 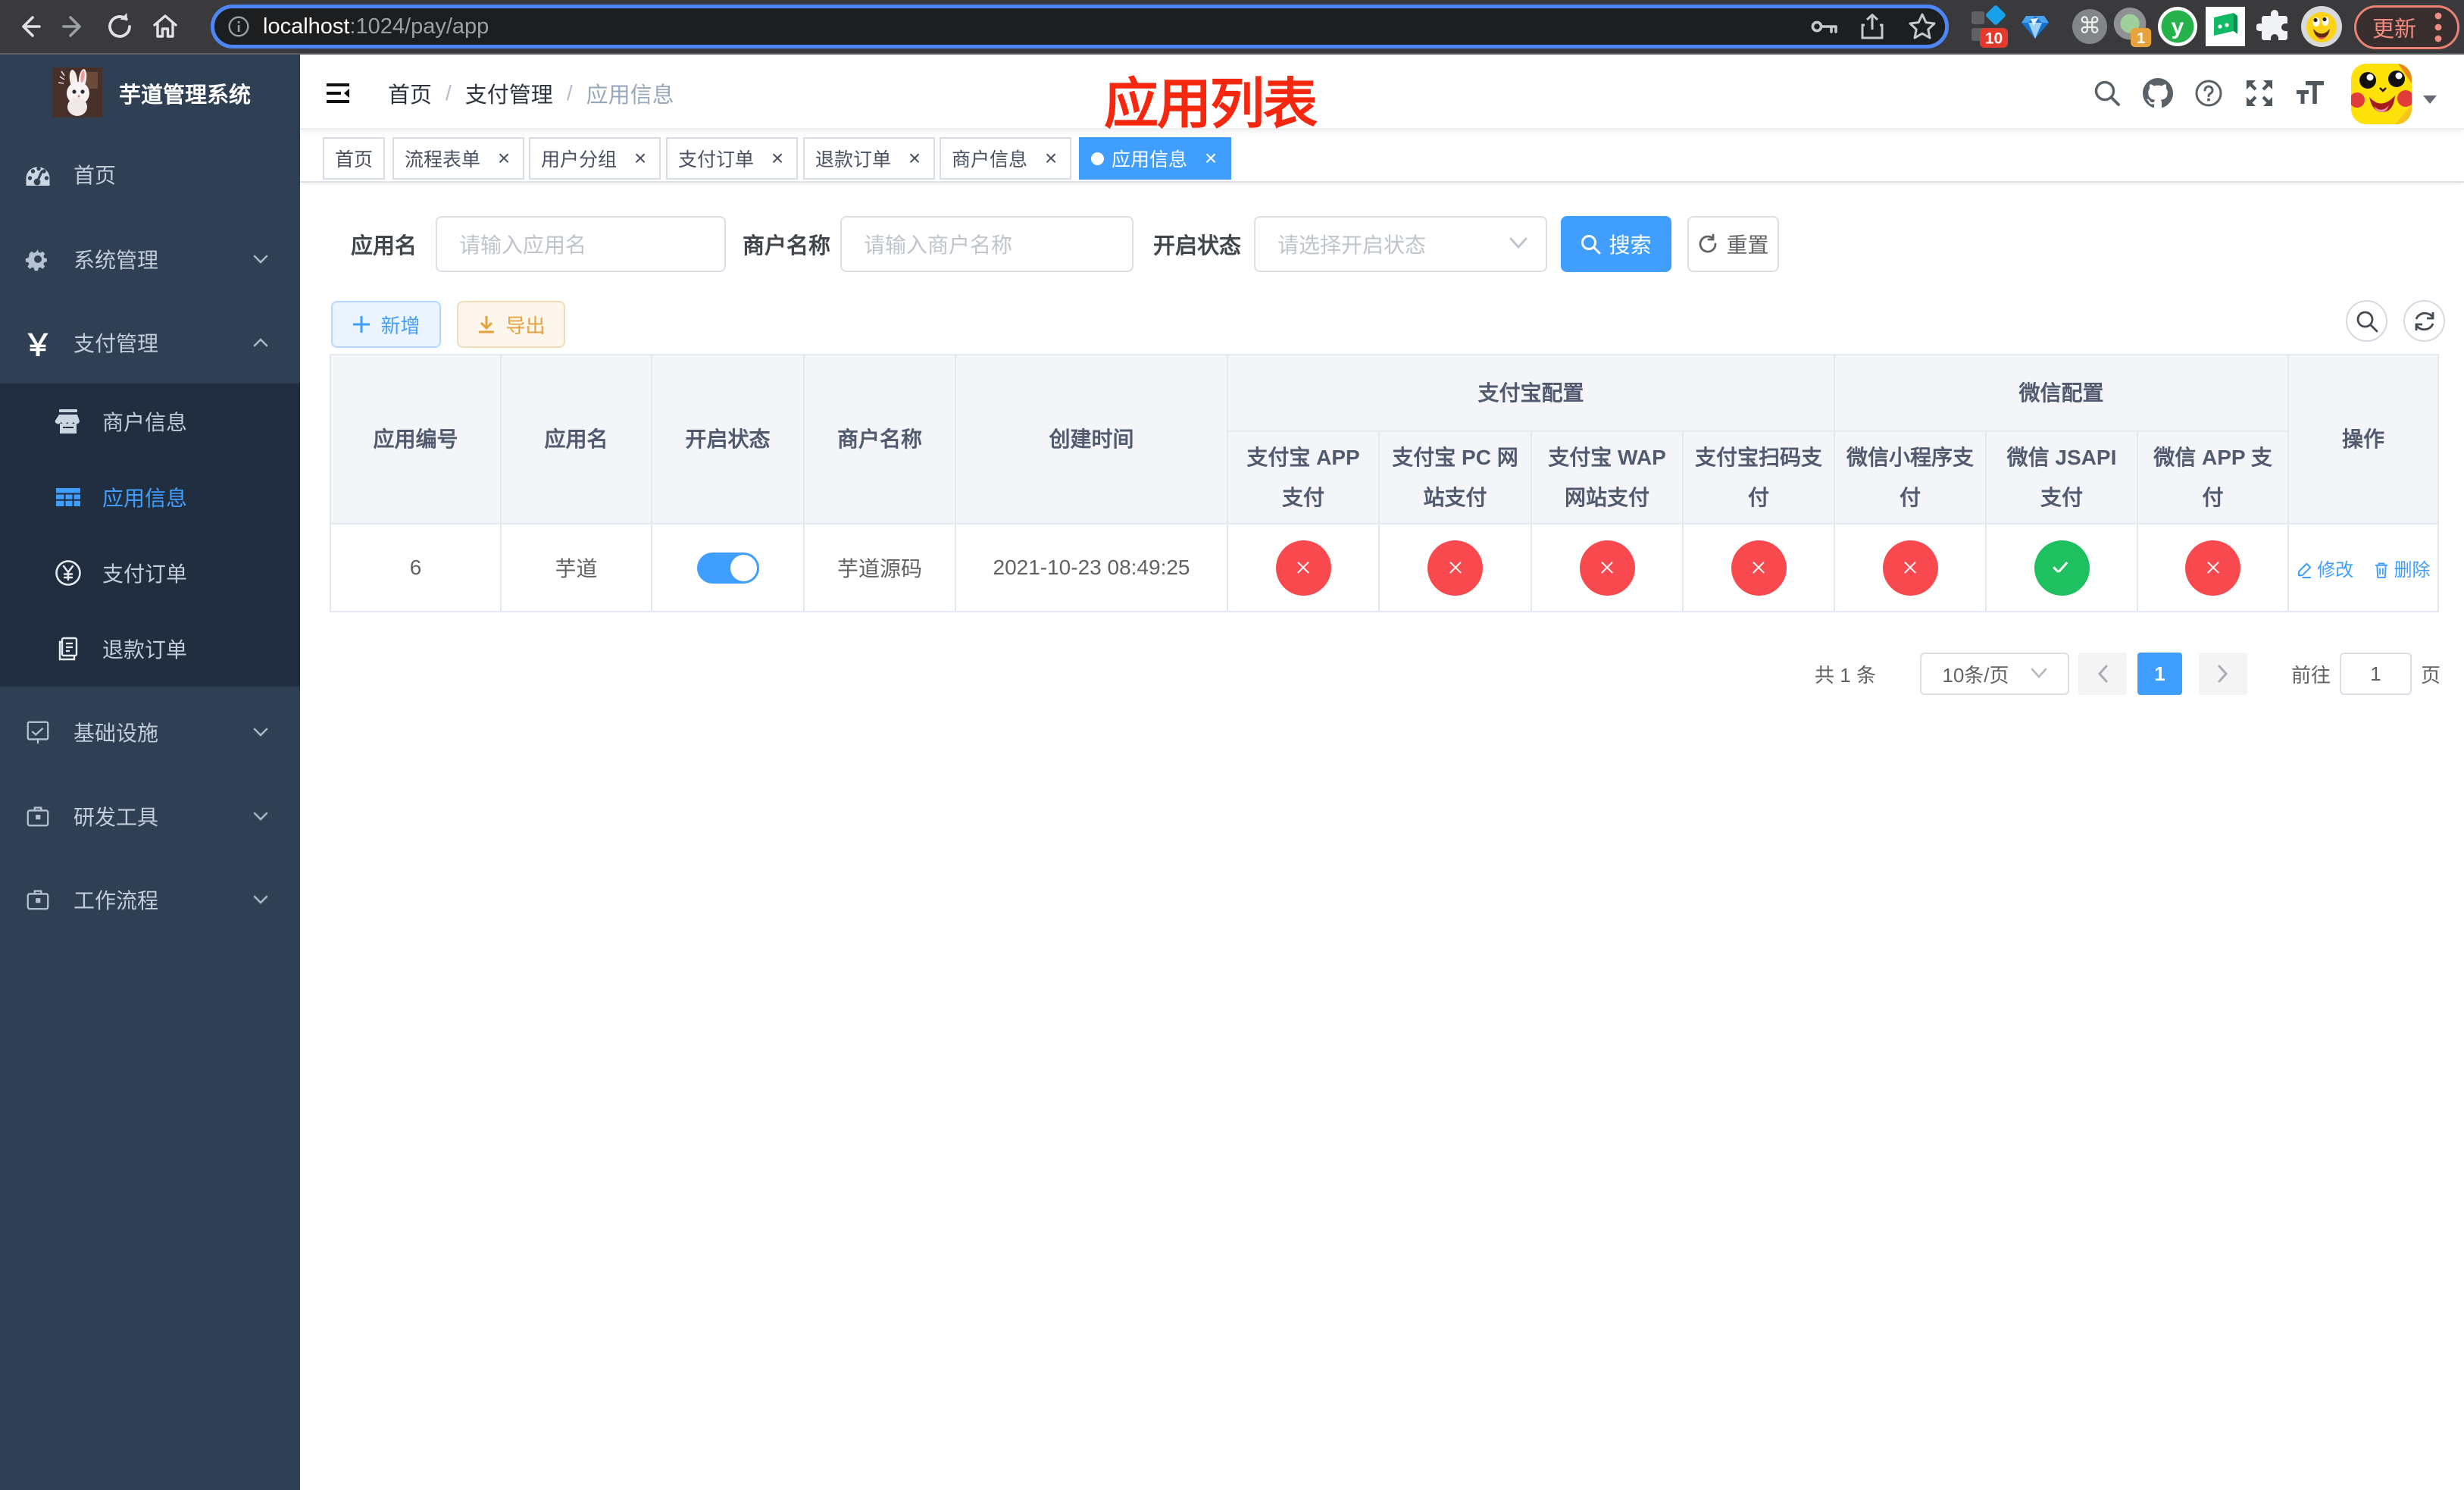 I want to click on svg-text: 10, so click(x=1994, y=39).